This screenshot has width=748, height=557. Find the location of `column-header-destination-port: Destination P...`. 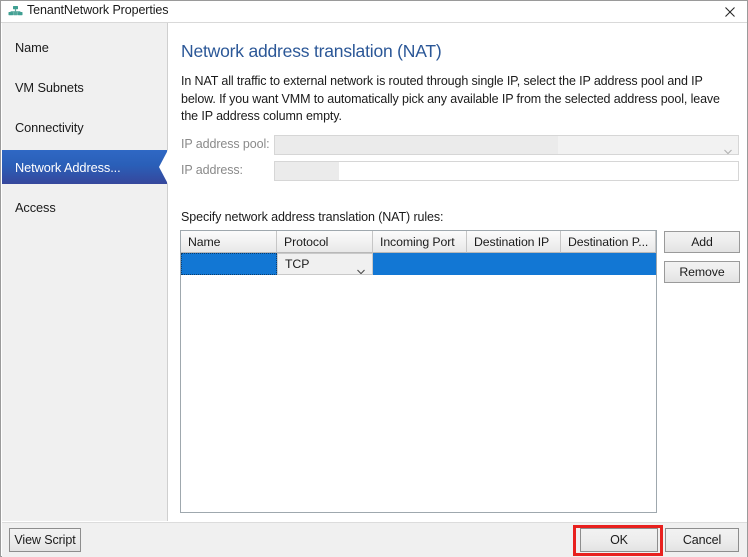

column-header-destination-port: Destination P... is located at coordinates (608, 242).